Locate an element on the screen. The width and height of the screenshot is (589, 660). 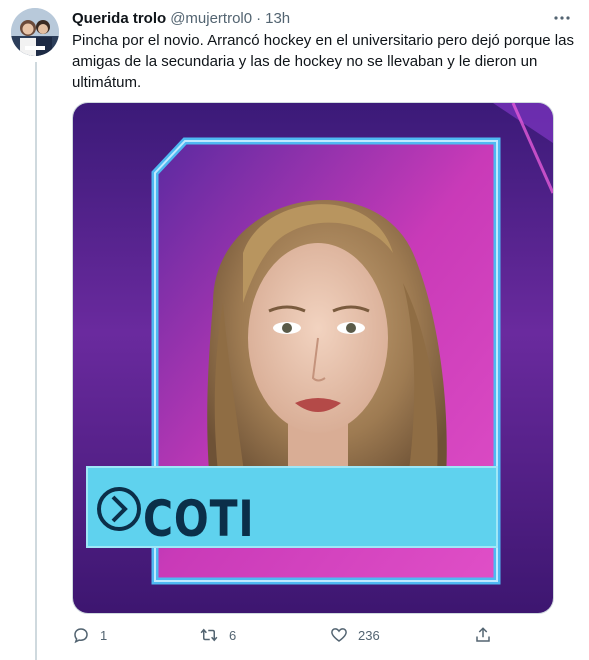
tweet-actions: 1 6 236 is located at coordinates (287, 635).